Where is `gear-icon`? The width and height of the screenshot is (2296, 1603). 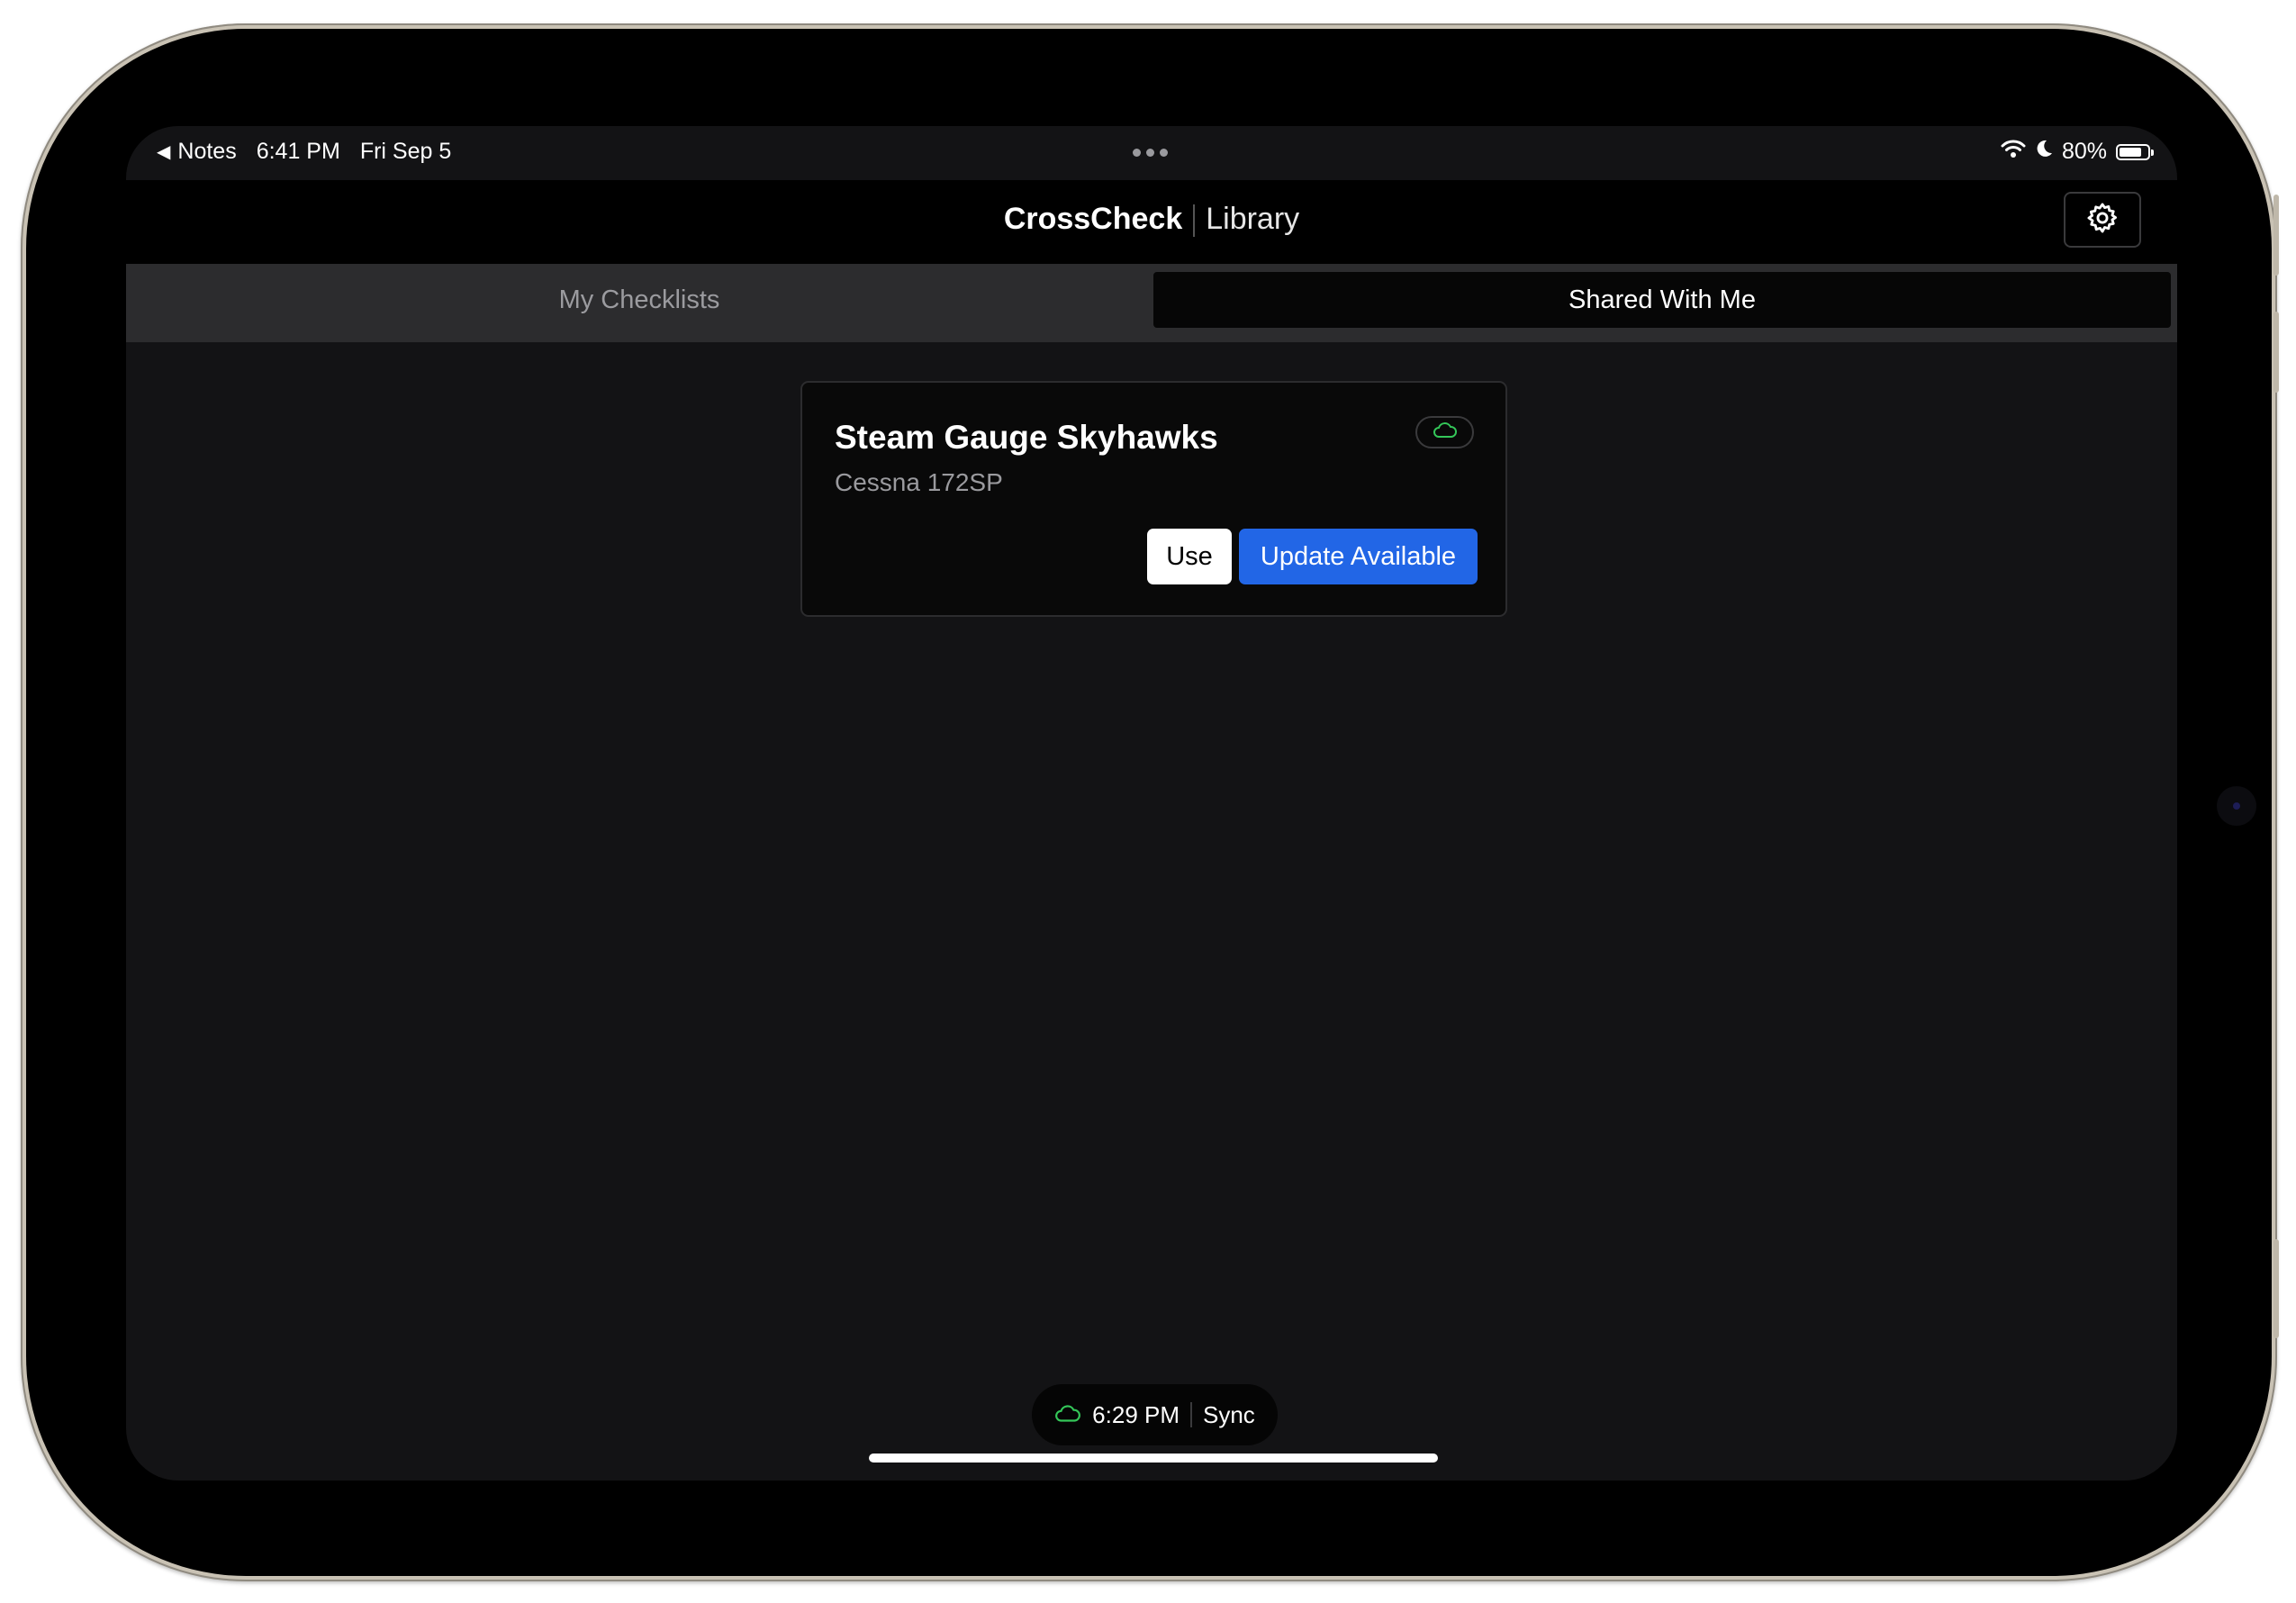
gear-icon is located at coordinates (2102, 220).